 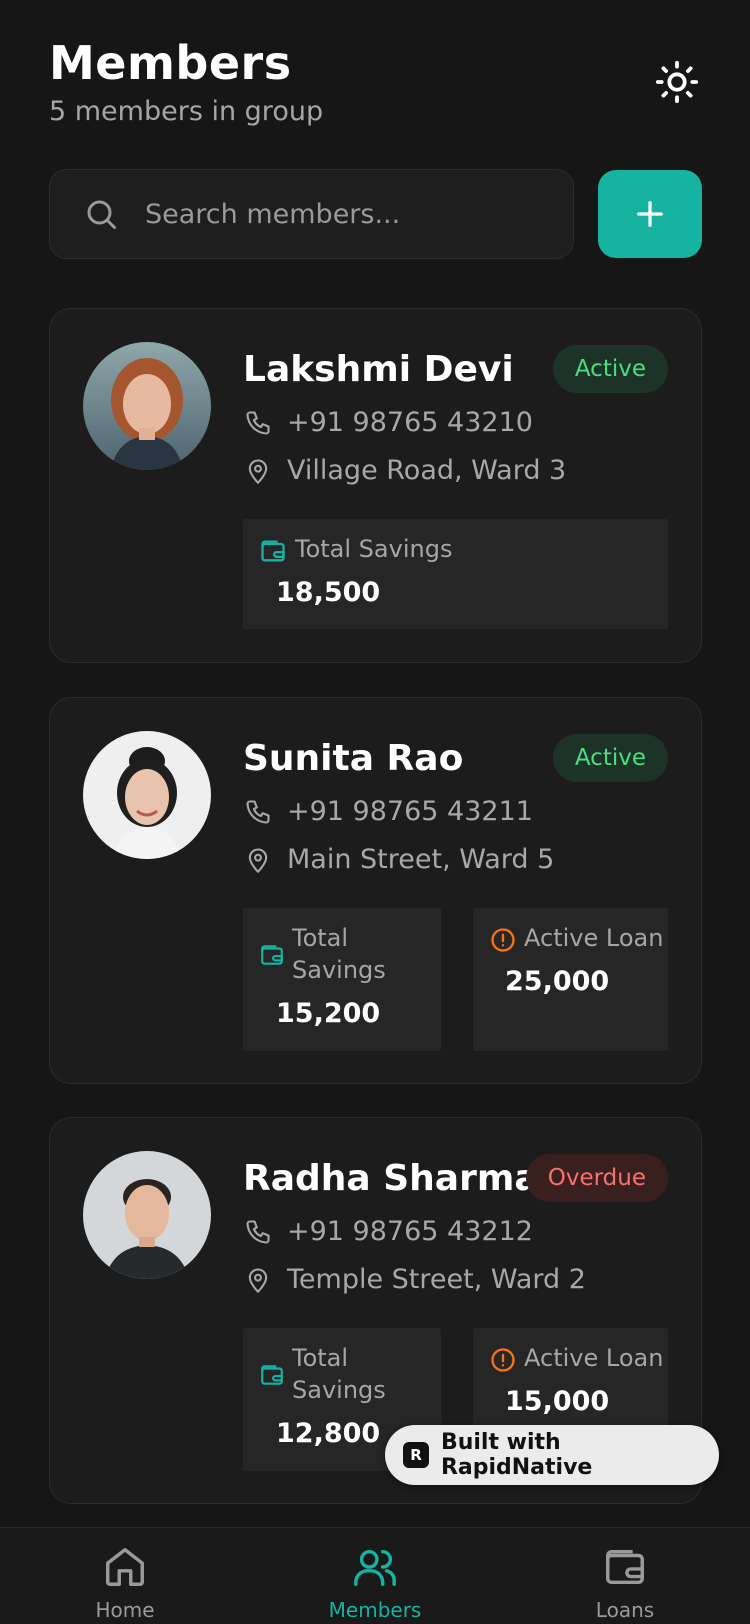 What do you see at coordinates (557, 1401) in the screenshot?
I see `loan-value: 15,000` at bounding box center [557, 1401].